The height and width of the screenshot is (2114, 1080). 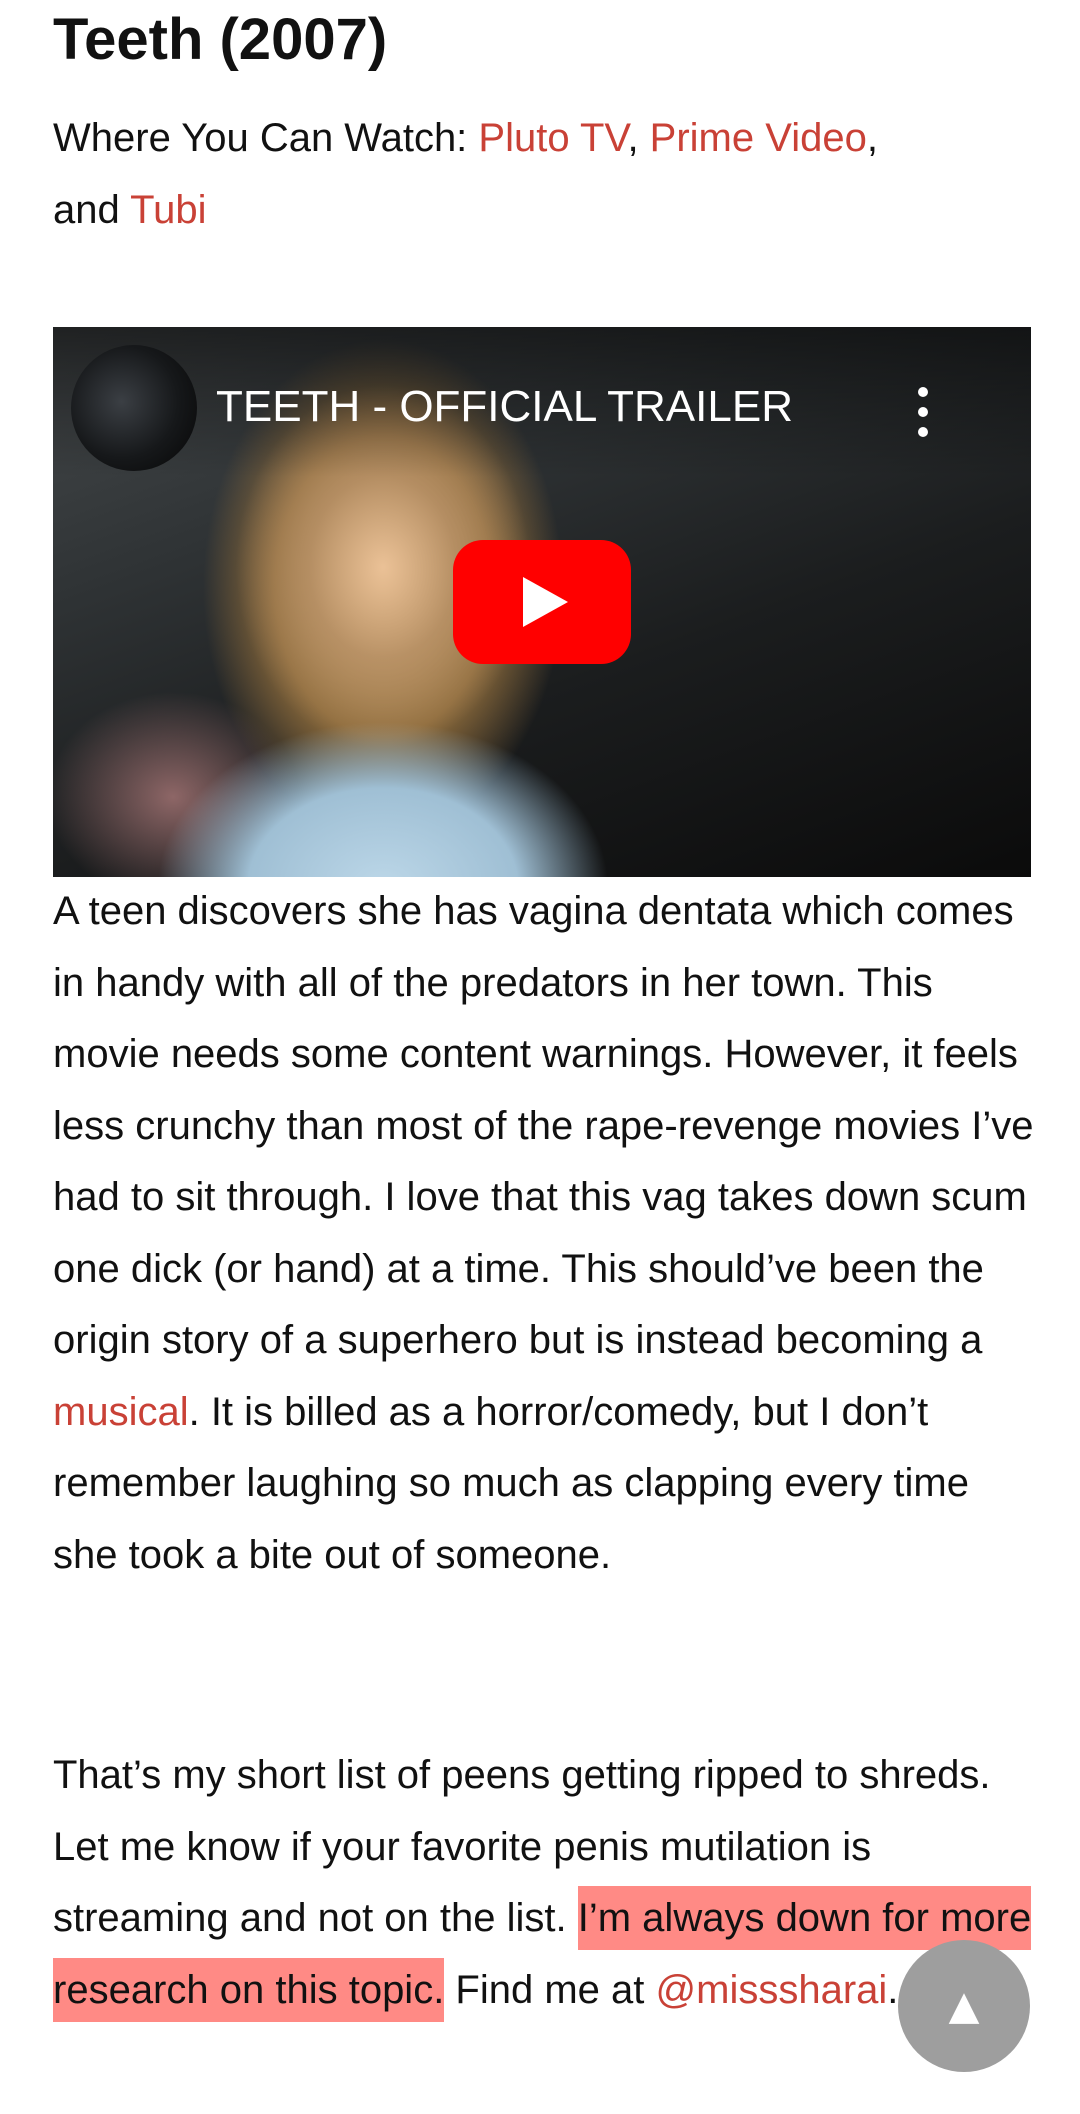 I want to click on closing-period: ., so click(x=893, y=1989).